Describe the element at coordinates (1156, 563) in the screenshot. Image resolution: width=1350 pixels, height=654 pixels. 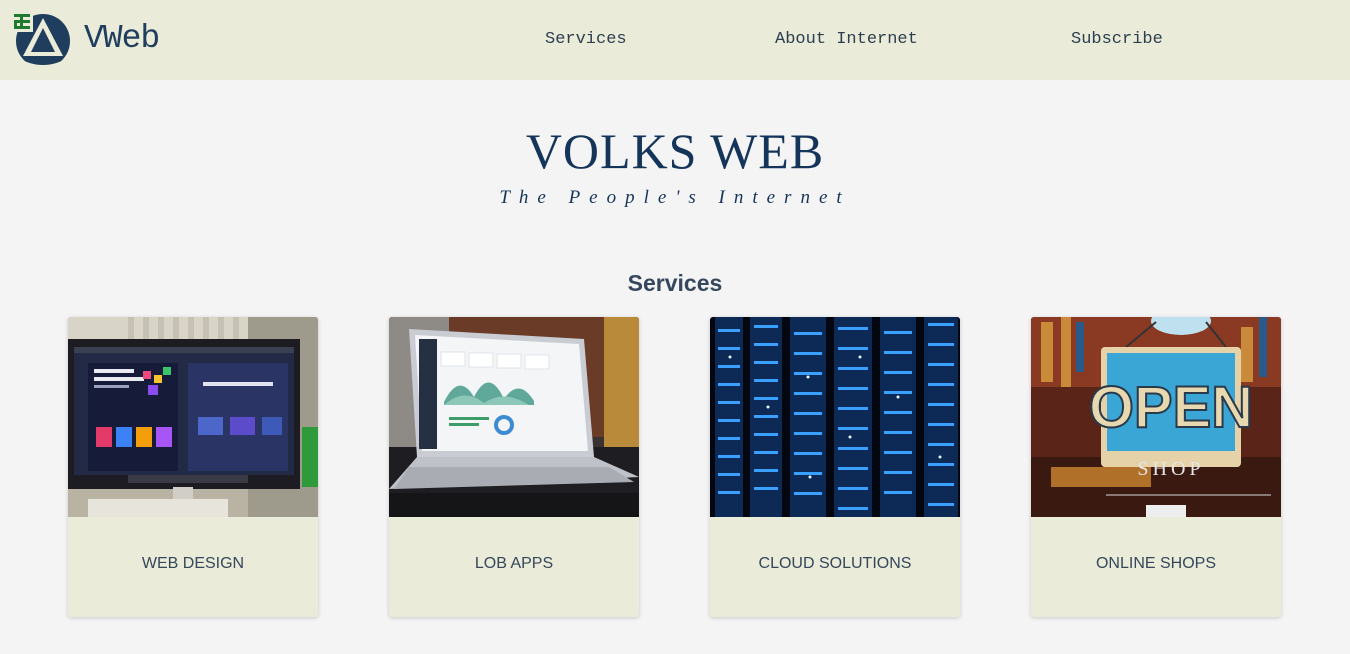
I see `service-card-label: ONLINE SHOPS` at that location.